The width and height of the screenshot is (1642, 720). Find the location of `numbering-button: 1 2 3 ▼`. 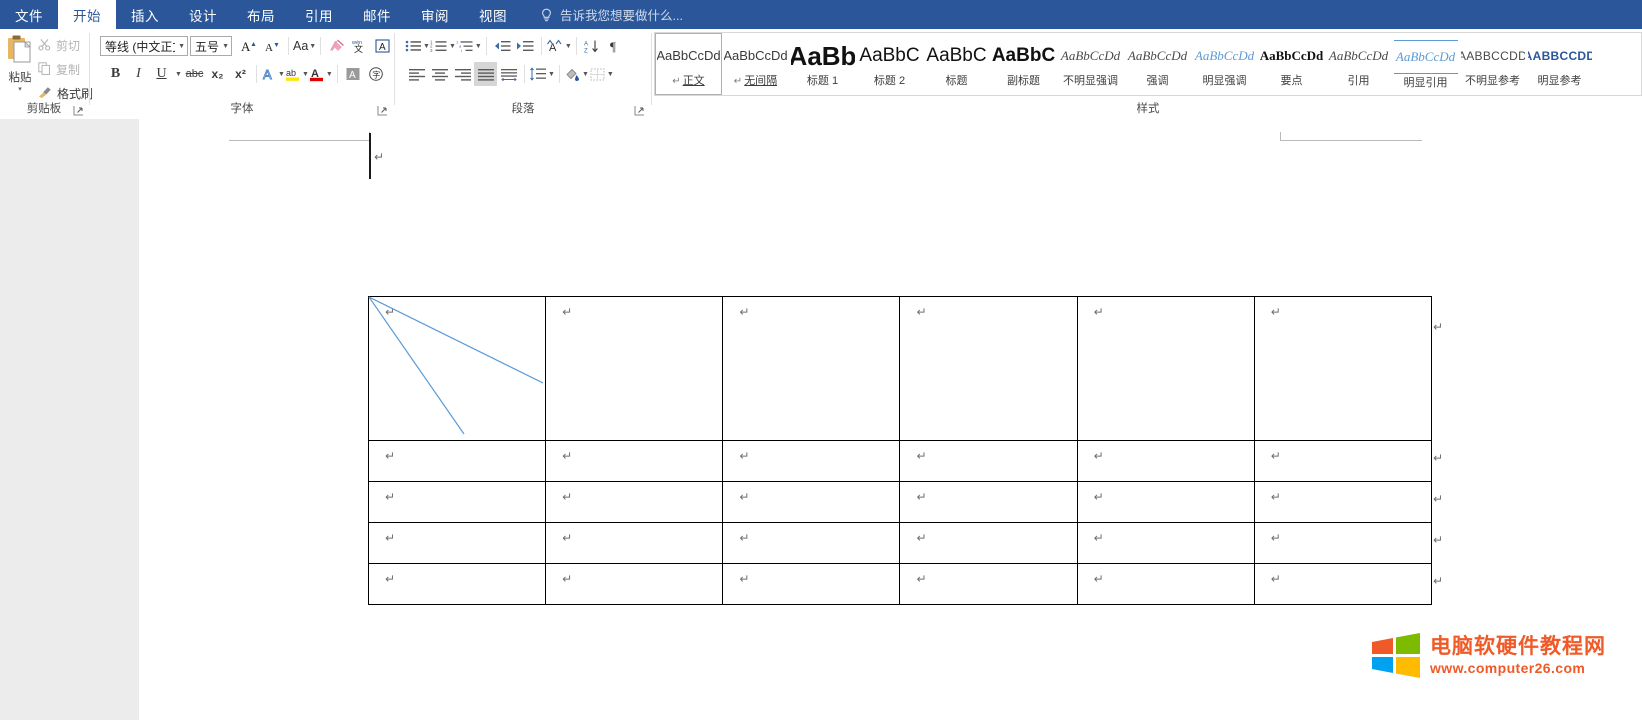

numbering-button: 1 2 3 ▼ is located at coordinates (443, 46).